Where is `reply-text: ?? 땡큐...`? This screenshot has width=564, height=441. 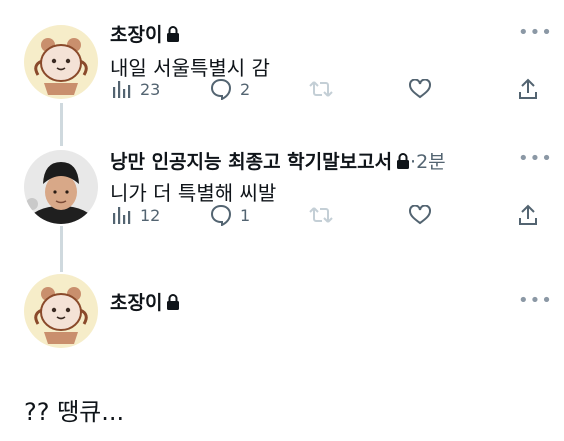 reply-text: ?? 땡큐... is located at coordinates (74, 412).